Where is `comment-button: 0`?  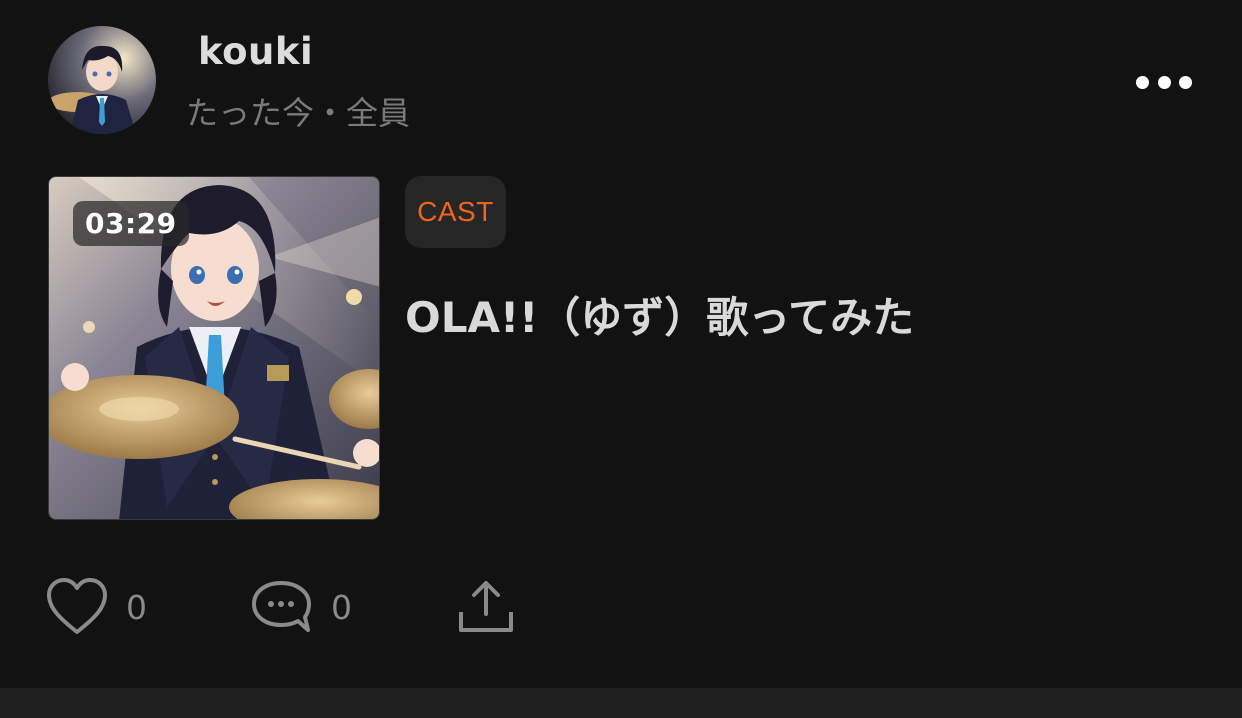
comment-button: 0 is located at coordinates (301, 607).